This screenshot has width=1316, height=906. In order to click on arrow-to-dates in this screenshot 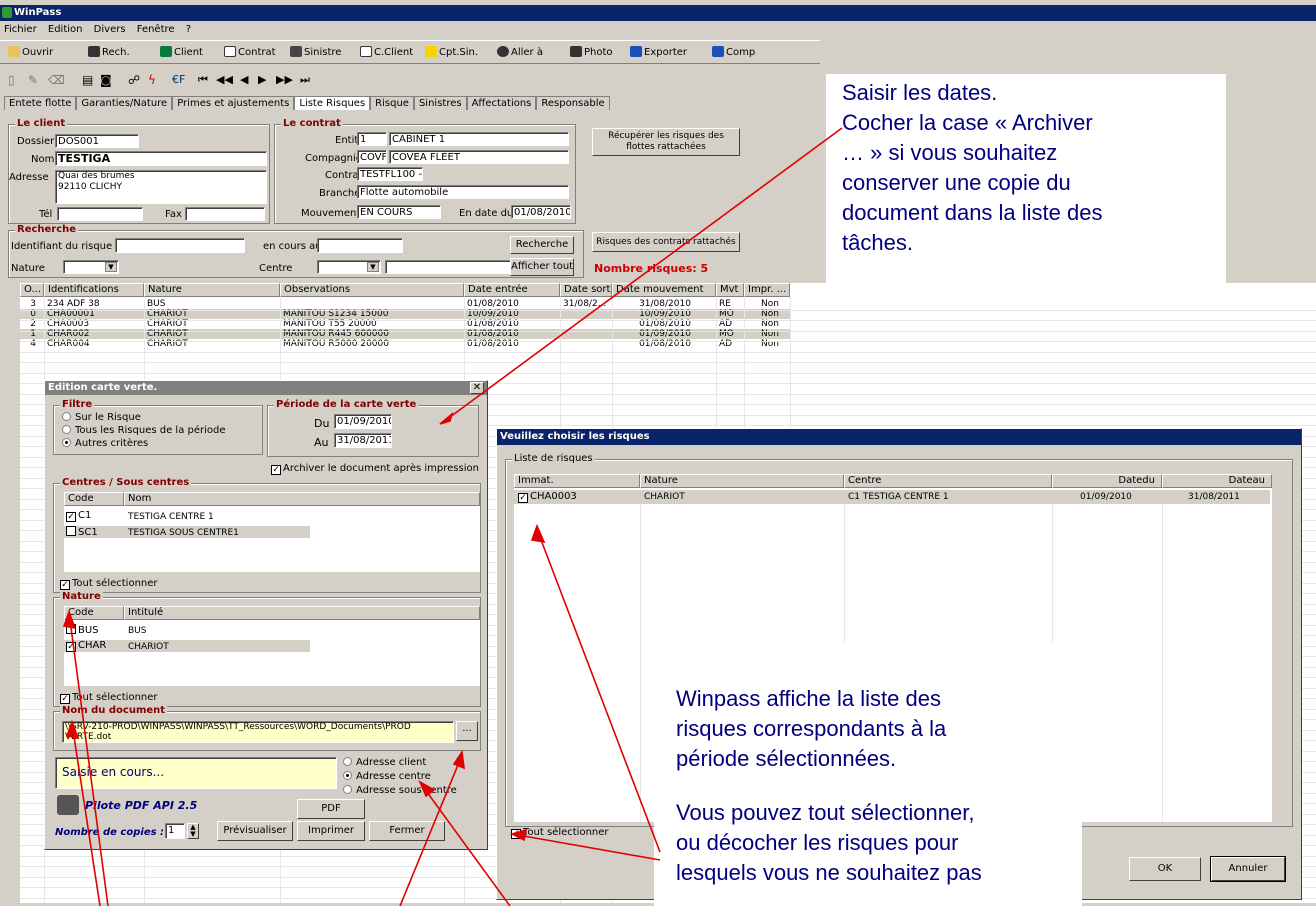, I will do `click(644, 274)`.